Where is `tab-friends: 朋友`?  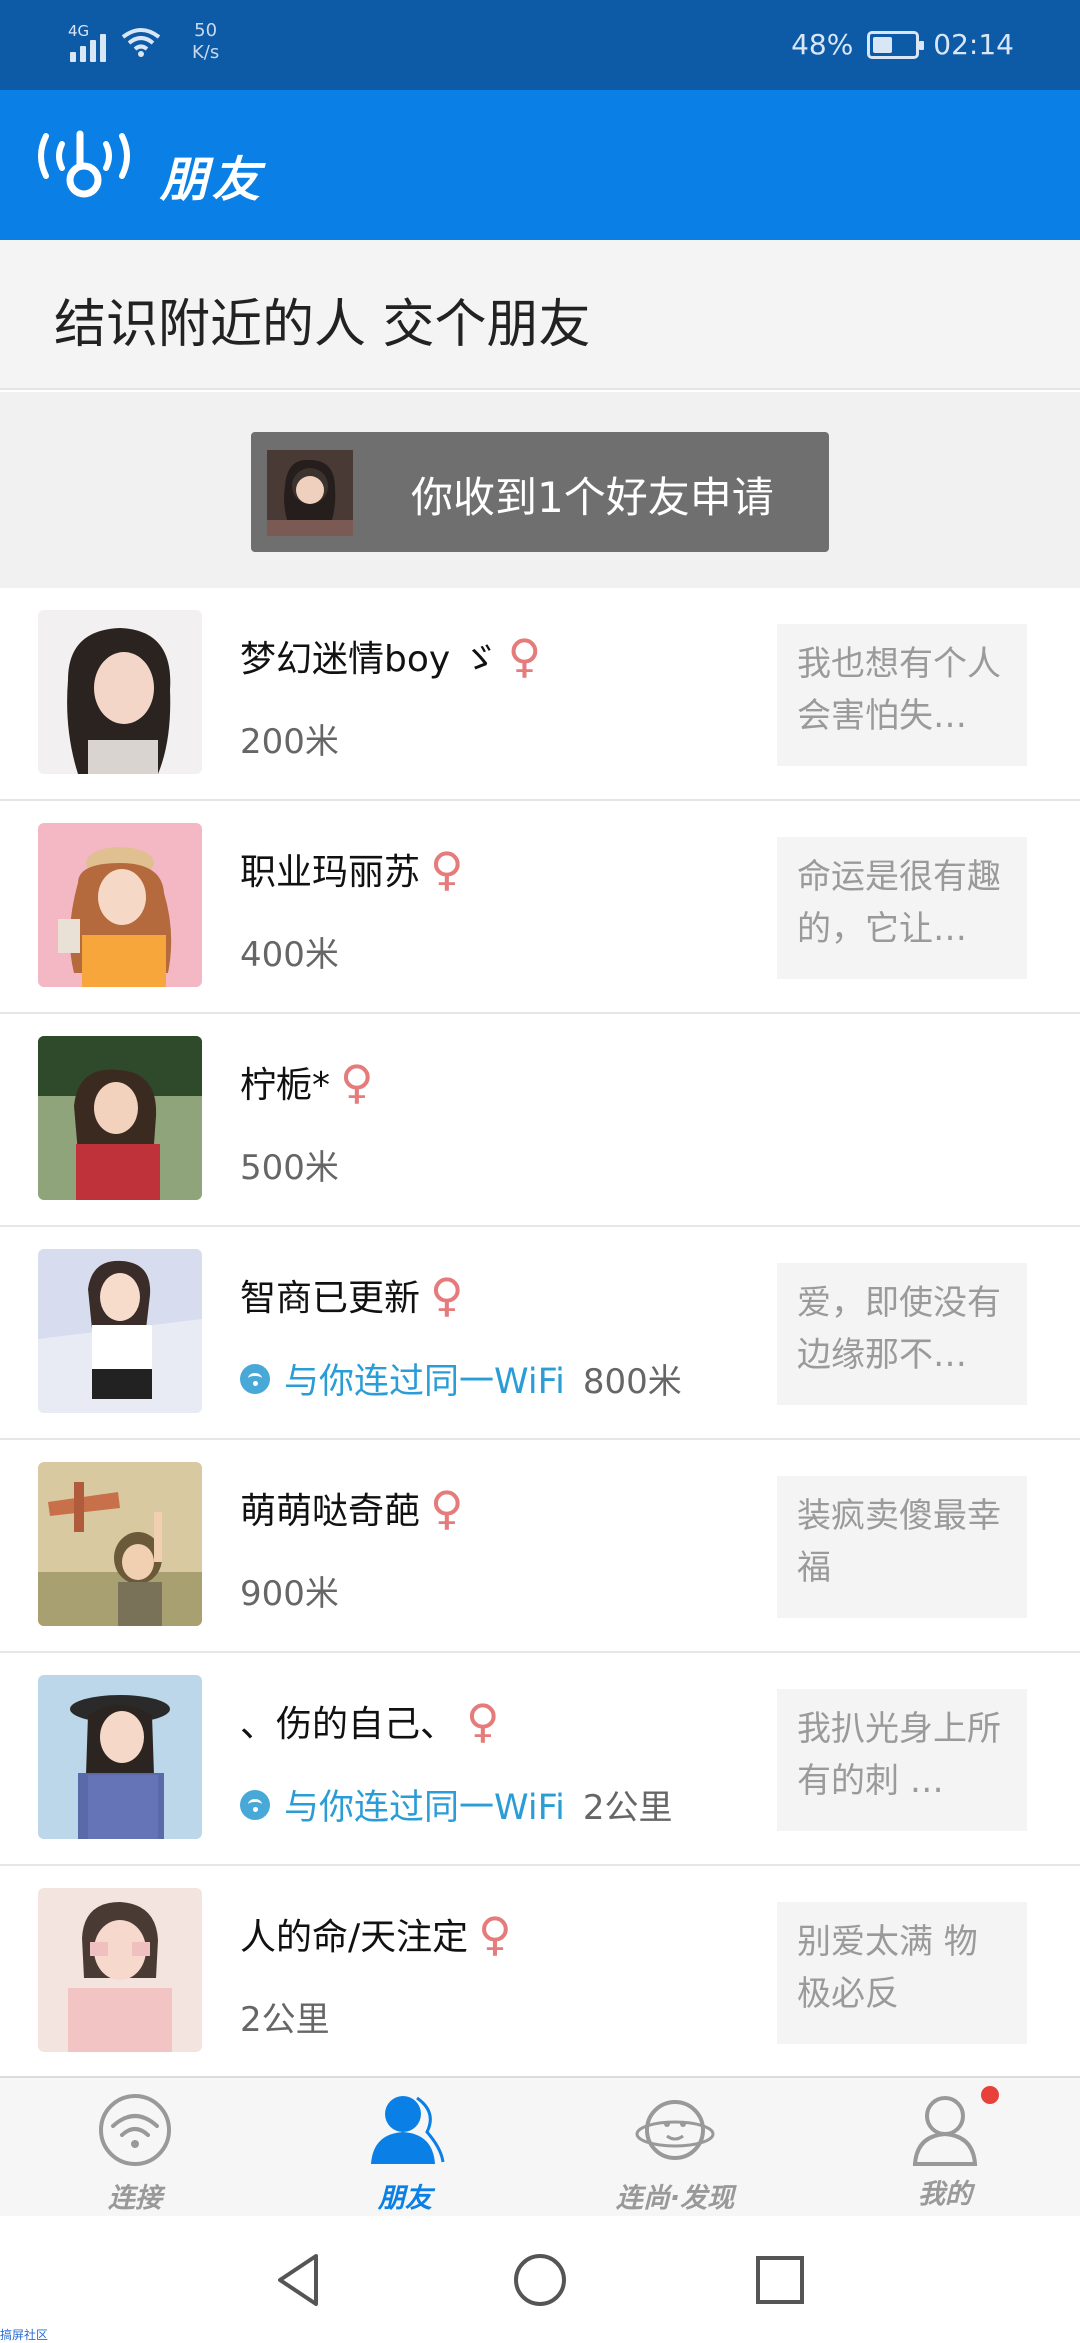 tab-friends: 朋友 is located at coordinates (405, 2153).